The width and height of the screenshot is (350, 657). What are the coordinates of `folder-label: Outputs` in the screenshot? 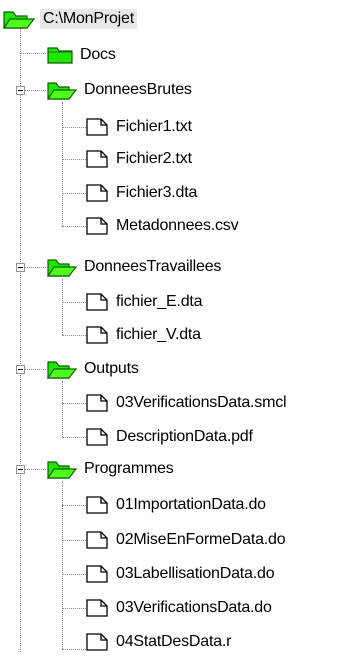 It's located at (111, 368).